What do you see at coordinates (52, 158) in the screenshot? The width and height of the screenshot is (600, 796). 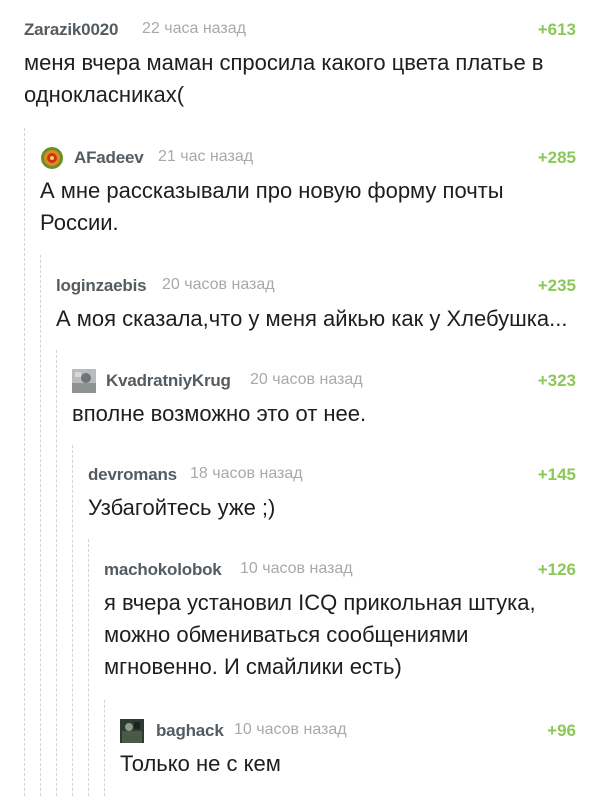 I see `orange-swirl-avatar-icon` at bounding box center [52, 158].